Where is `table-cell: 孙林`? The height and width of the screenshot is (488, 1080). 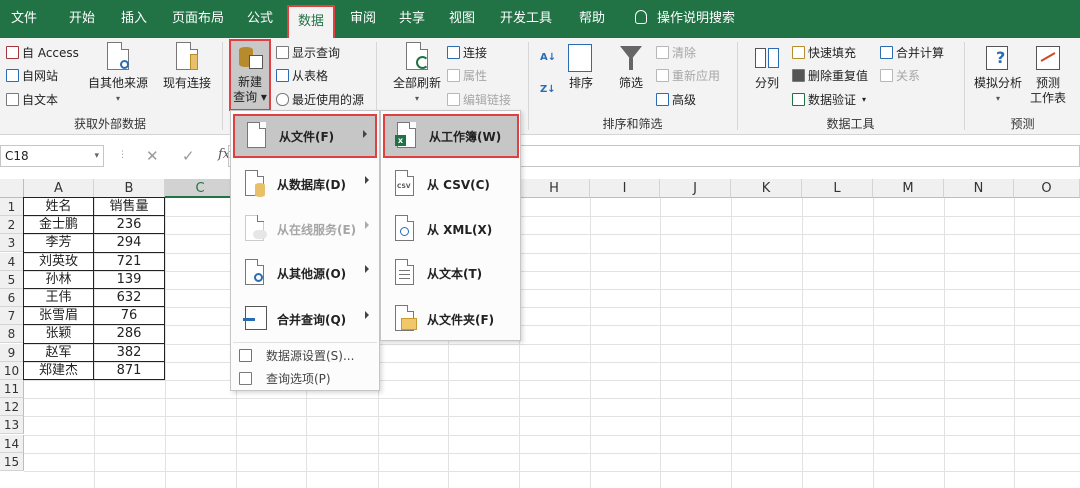 table-cell: 孙林 is located at coordinates (58, 279).